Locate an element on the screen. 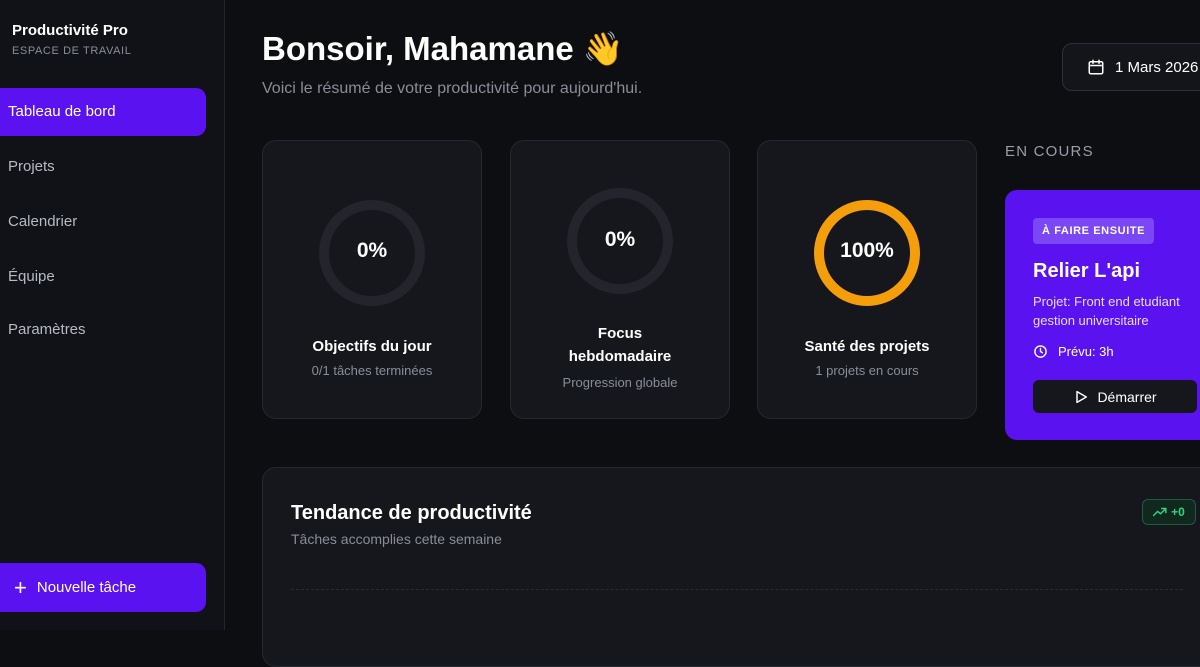 This screenshot has height=667, width=1200. stat-title: Objectifs du jour is located at coordinates (372, 346).